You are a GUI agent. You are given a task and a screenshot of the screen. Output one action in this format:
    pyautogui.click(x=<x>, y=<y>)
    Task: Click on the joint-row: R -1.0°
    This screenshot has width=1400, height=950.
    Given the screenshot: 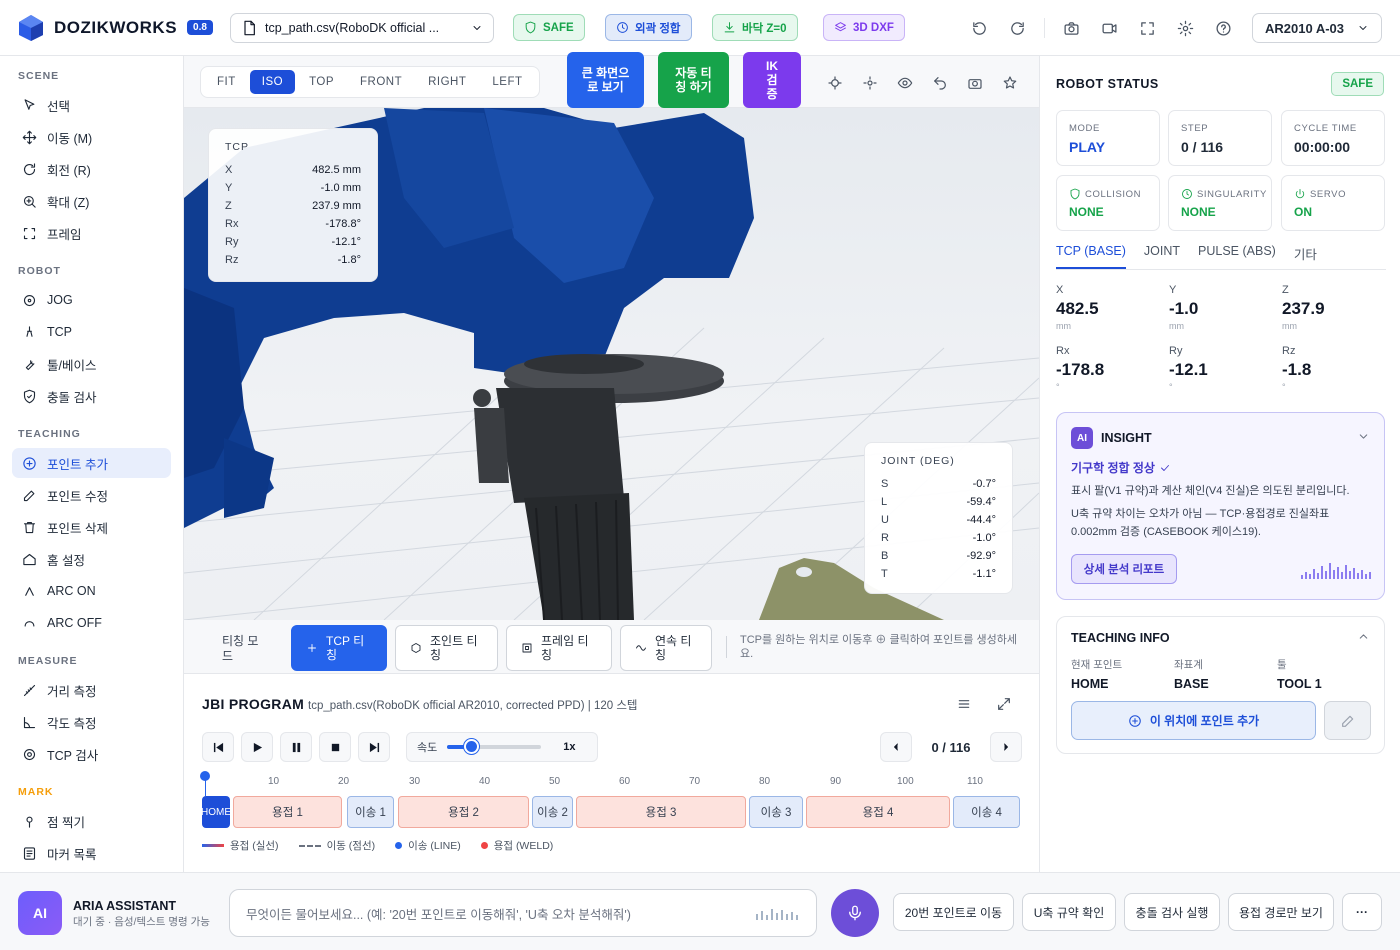 What is the action you would take?
    pyautogui.click(x=938, y=538)
    